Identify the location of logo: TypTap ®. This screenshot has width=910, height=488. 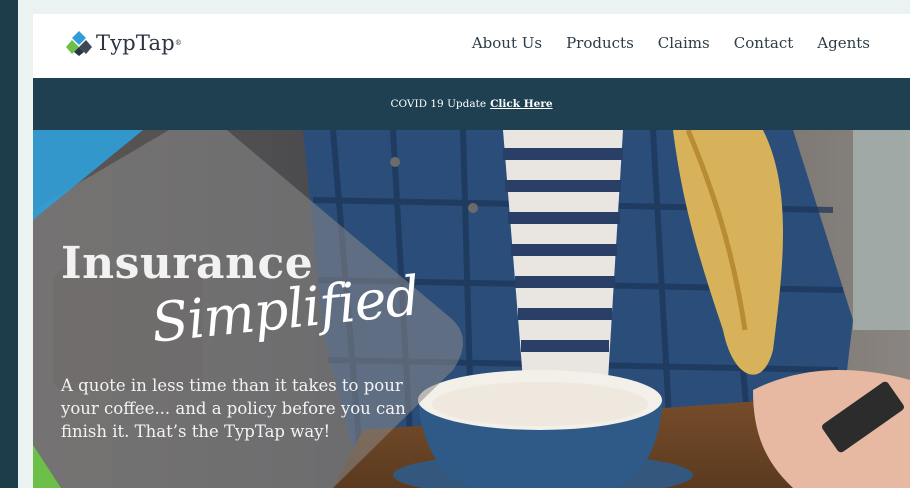
(124, 43).